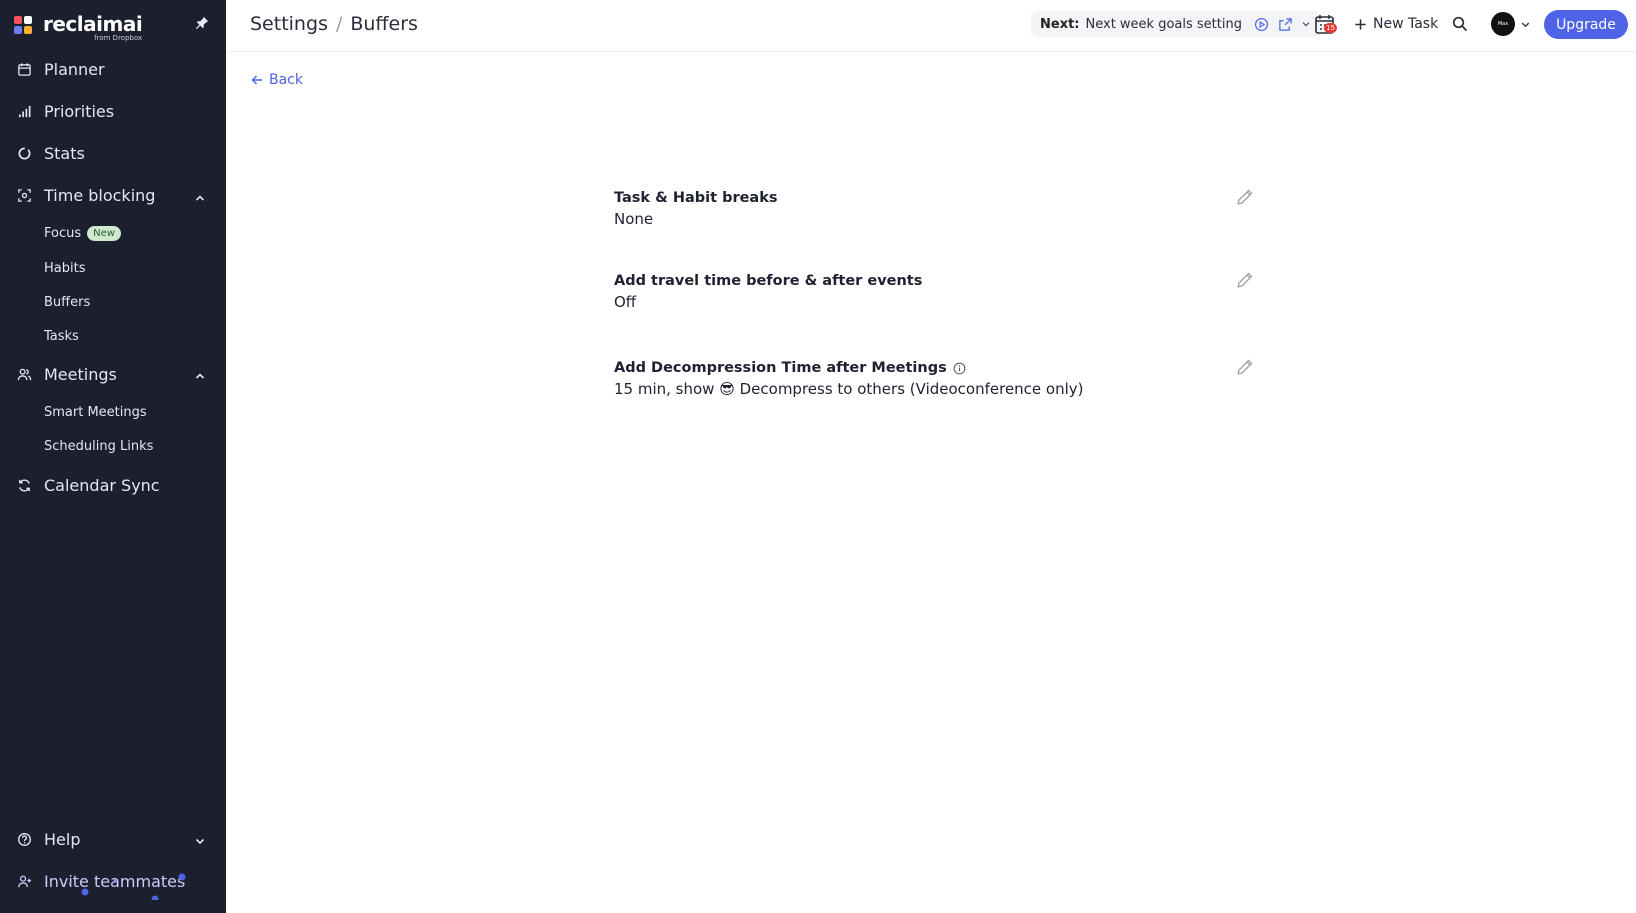 The width and height of the screenshot is (1636, 913). I want to click on sidebar-item-label: Planner, so click(74, 69).